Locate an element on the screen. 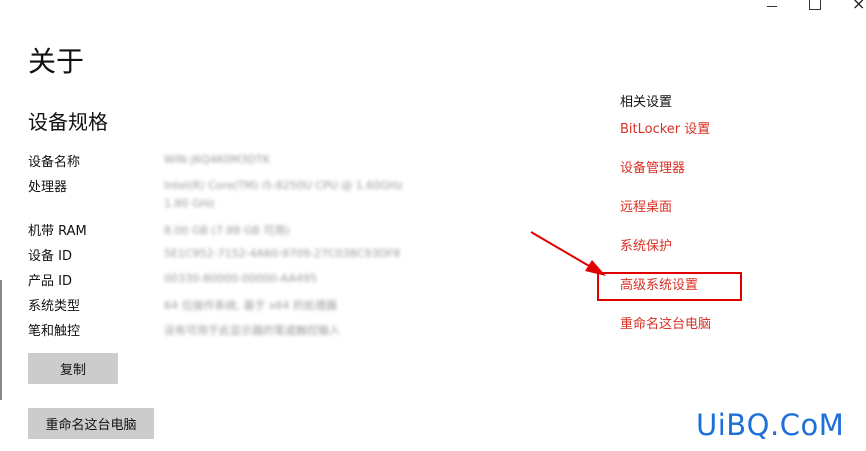 The height and width of the screenshot is (451, 866). device-specs-title: 设备规格 is located at coordinates (68, 122).